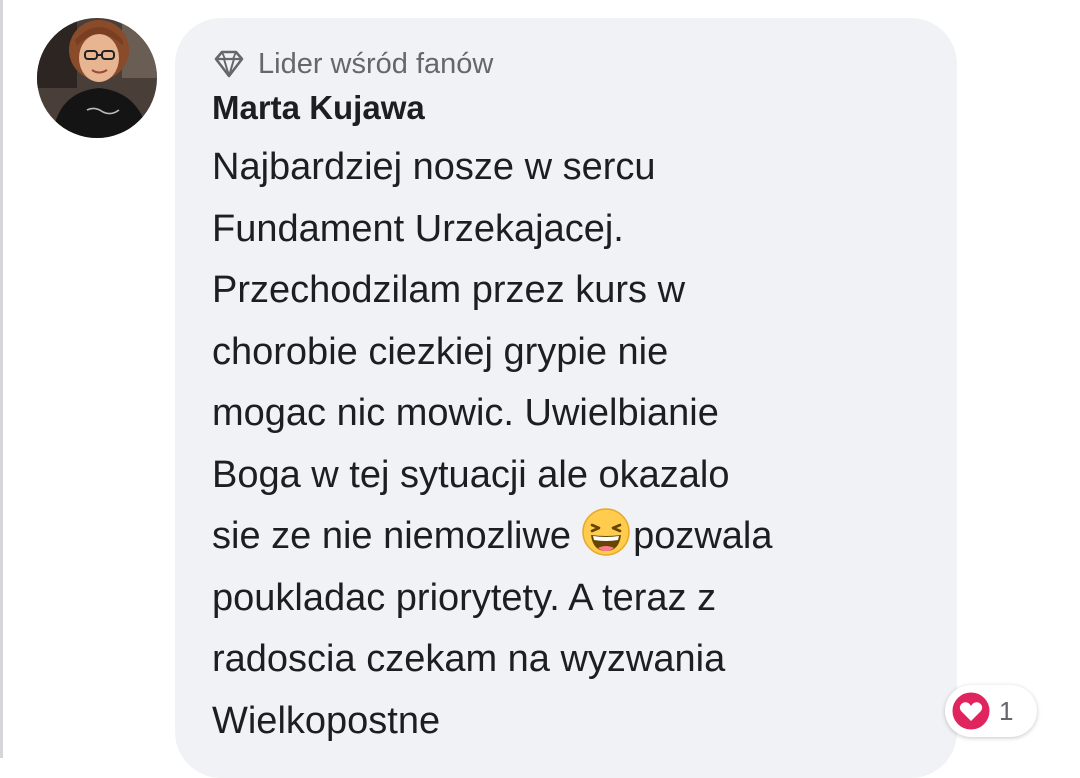 Image resolution: width=1080 pixels, height=778 pixels. Describe the element at coordinates (703, 536) in the screenshot. I see `comment-line-part: pozwala` at that location.